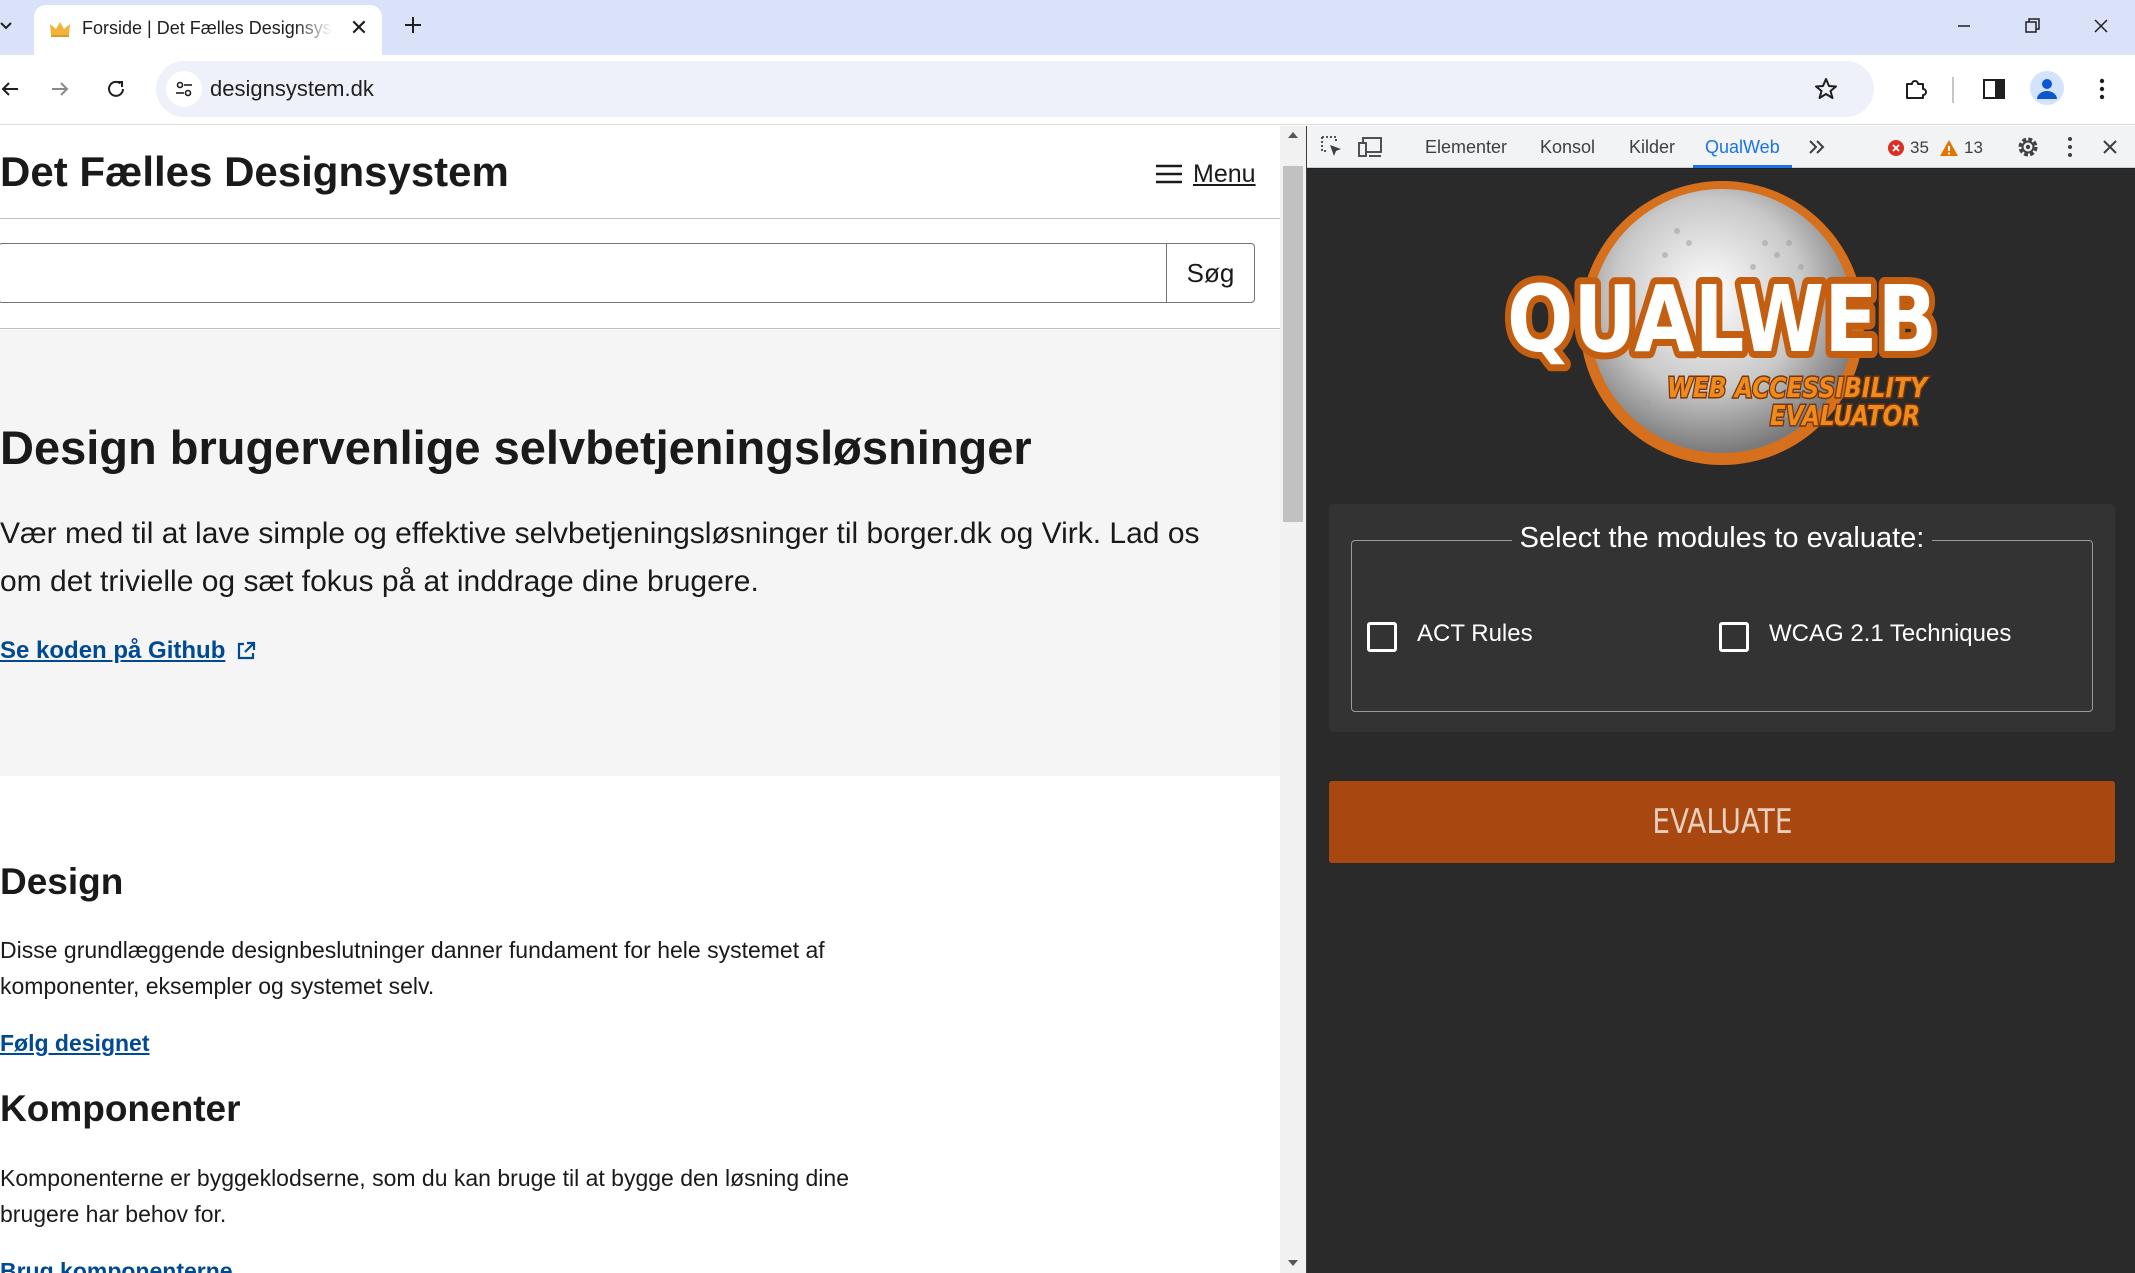  Describe the element at coordinates (1722, 319) in the screenshot. I see `qualweb-logo-text: QUALWEB` at that location.